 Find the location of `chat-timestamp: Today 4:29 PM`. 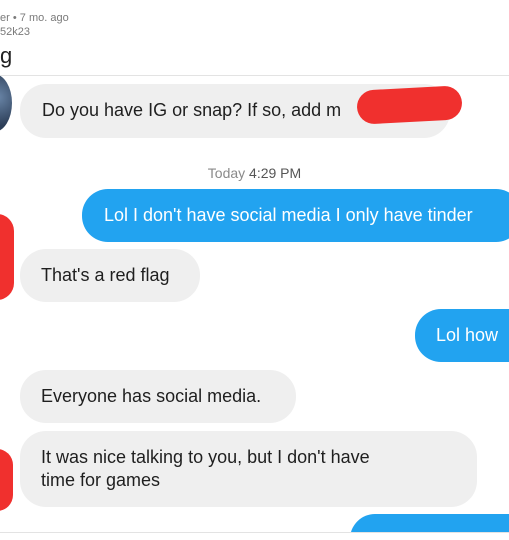

chat-timestamp: Today 4:29 PM is located at coordinates (254, 173).